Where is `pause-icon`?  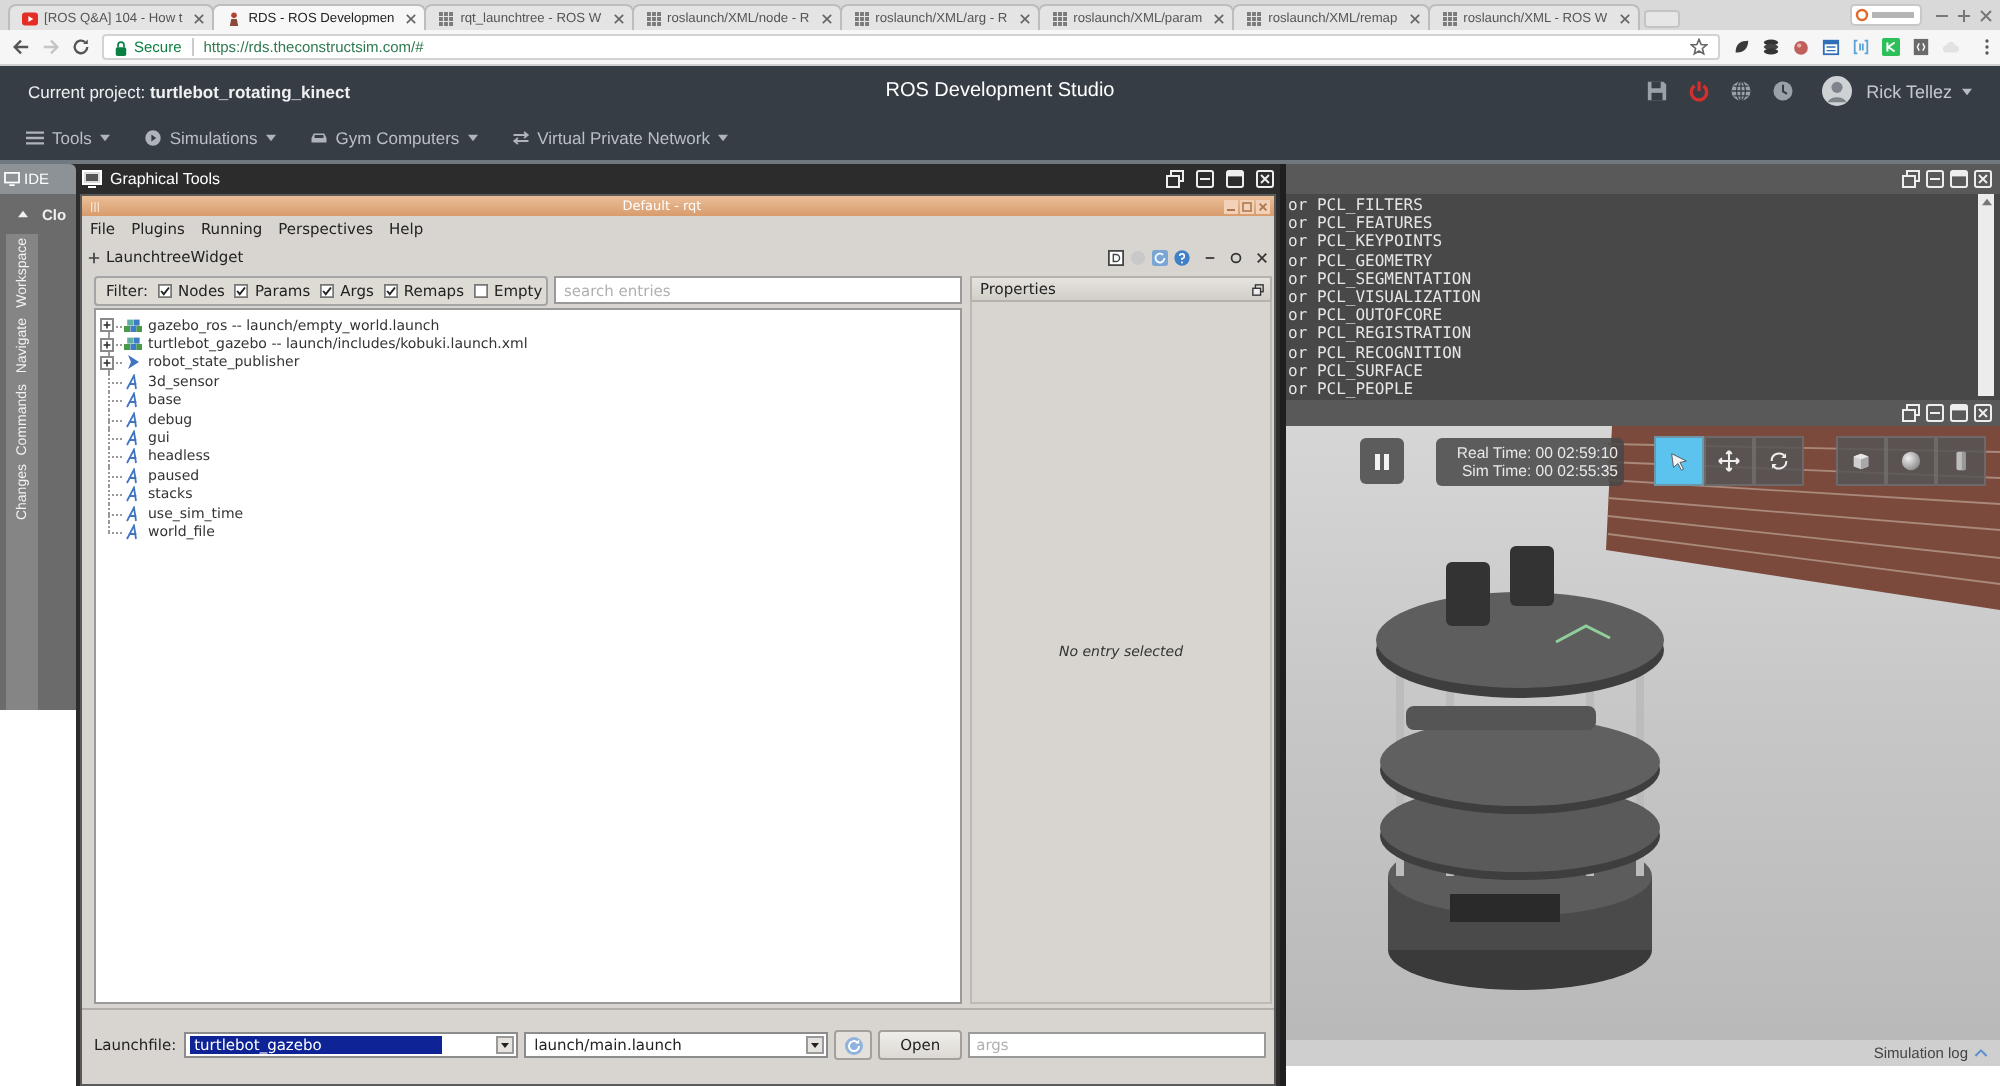
pause-icon is located at coordinates (1382, 461).